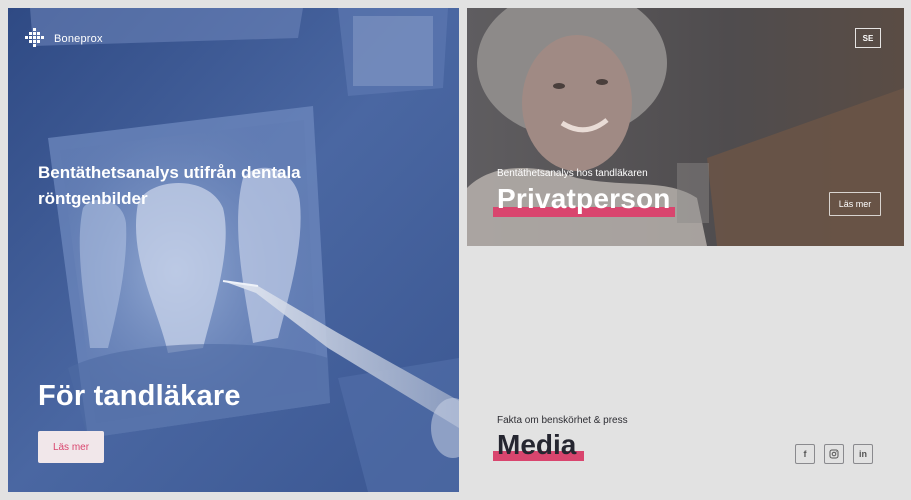  Describe the element at coordinates (78, 39) in the screenshot. I see `brand-name: Boneprox` at that location.